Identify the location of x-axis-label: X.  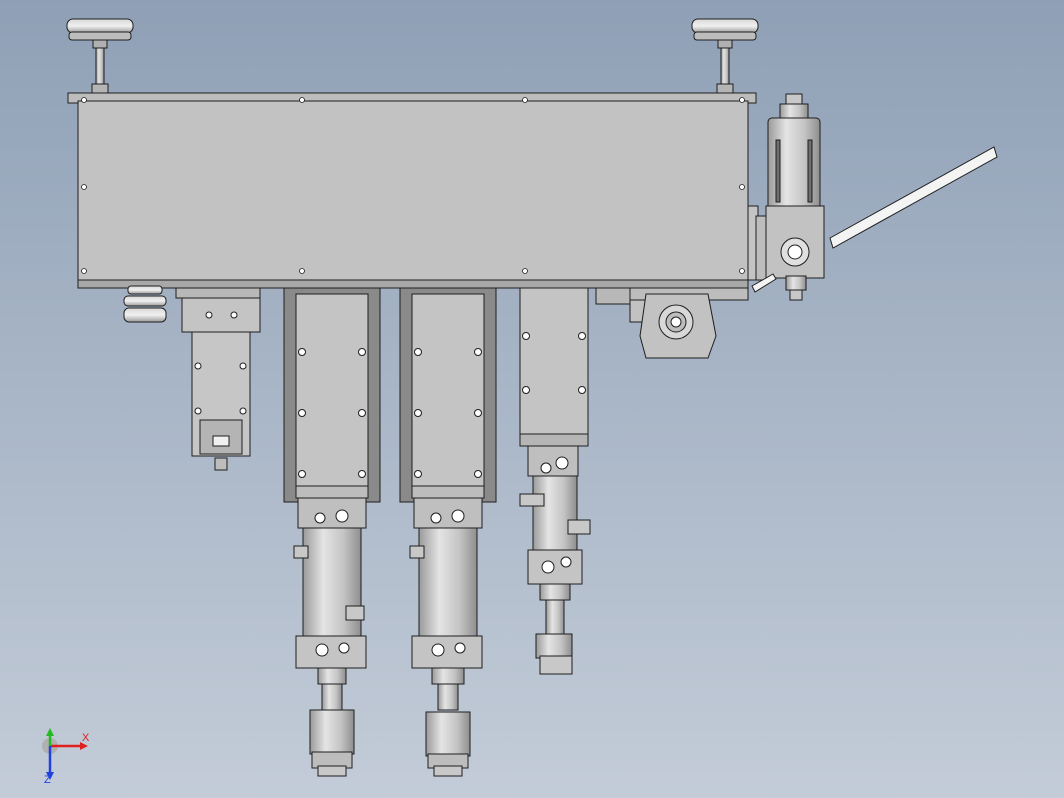
(86, 738).